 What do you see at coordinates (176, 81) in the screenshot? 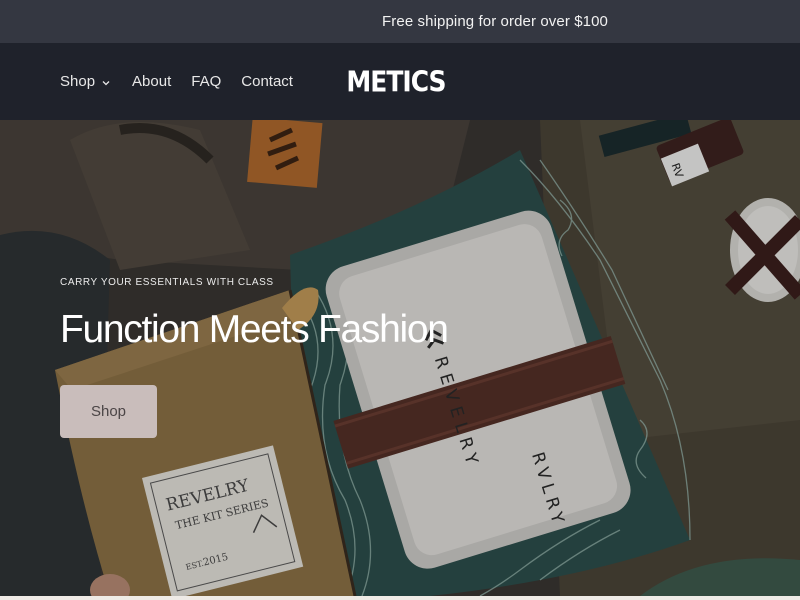
I see `main-nav: Shop About FAQ Contact` at bounding box center [176, 81].